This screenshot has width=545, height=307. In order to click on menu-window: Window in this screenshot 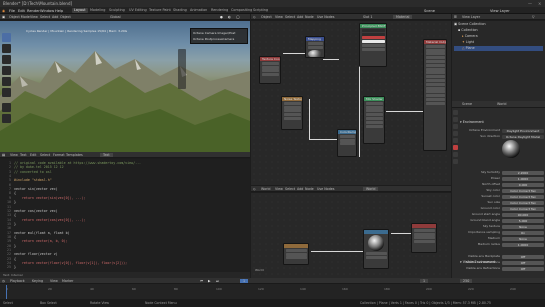, I will do `click(47, 11)`.